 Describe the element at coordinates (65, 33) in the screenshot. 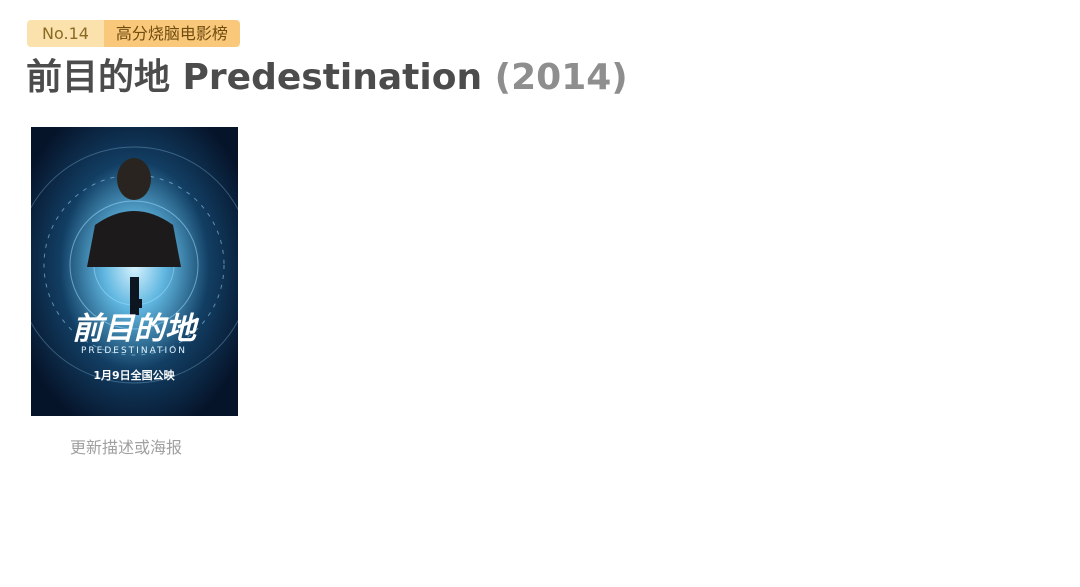

I see `rank-number: No.14` at that location.